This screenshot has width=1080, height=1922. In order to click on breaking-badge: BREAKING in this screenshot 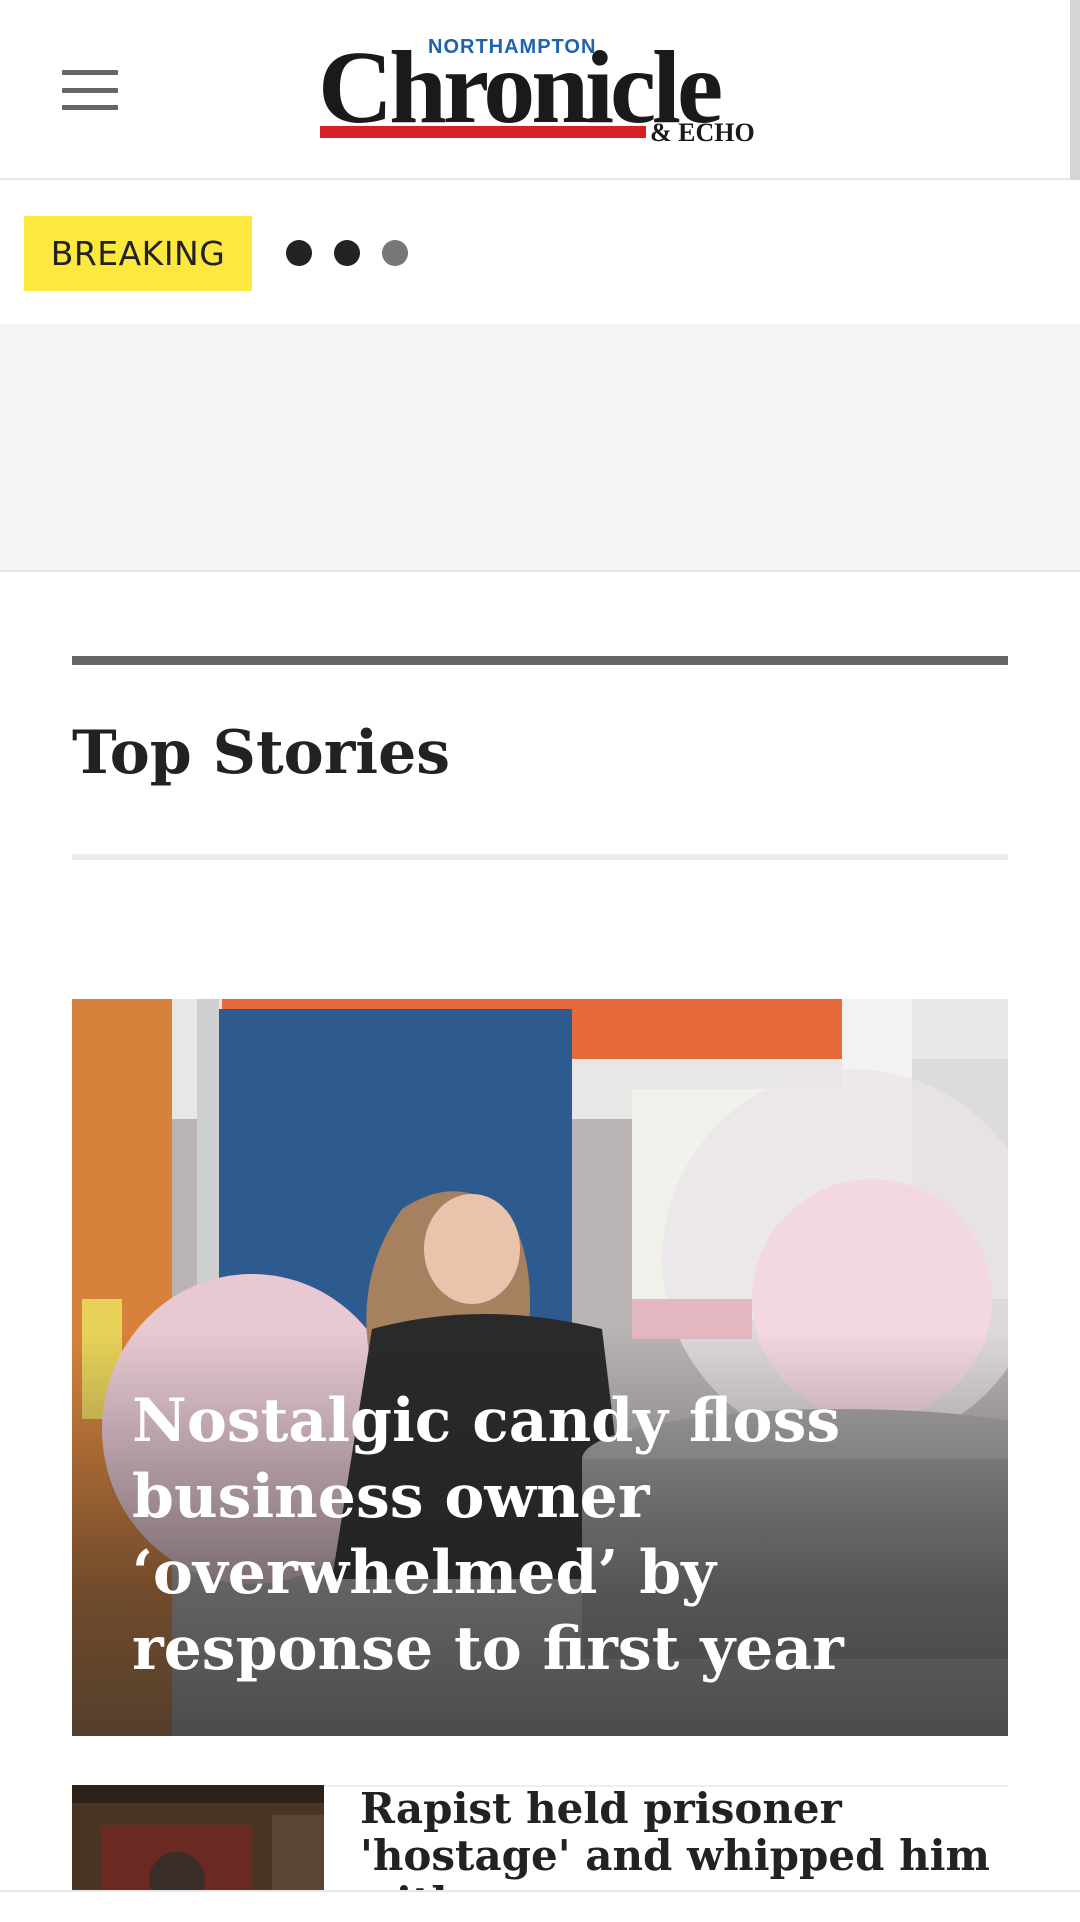, I will do `click(138, 253)`.